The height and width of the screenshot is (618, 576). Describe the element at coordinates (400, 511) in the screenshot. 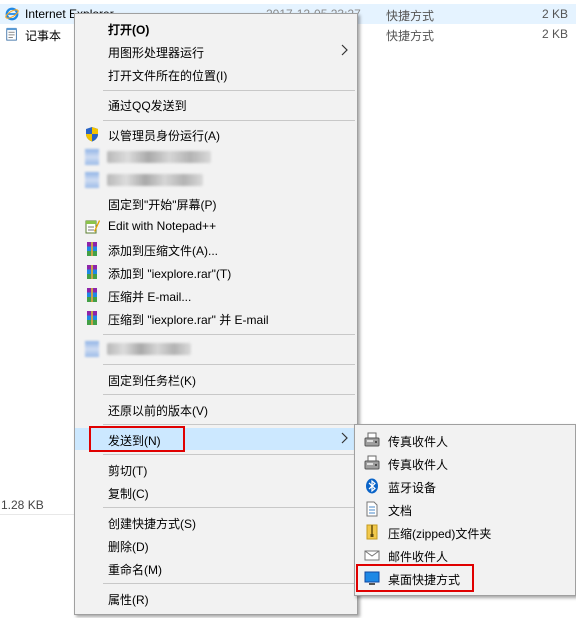

I see `submenu-item-label: 文档` at that location.